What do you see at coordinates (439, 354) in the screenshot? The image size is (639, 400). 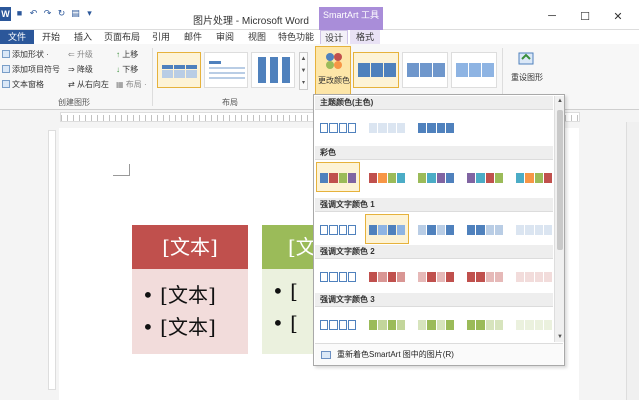 I see `recolor-pictures-option: 重新着色SmartArt 图中的图片(R)` at bounding box center [439, 354].